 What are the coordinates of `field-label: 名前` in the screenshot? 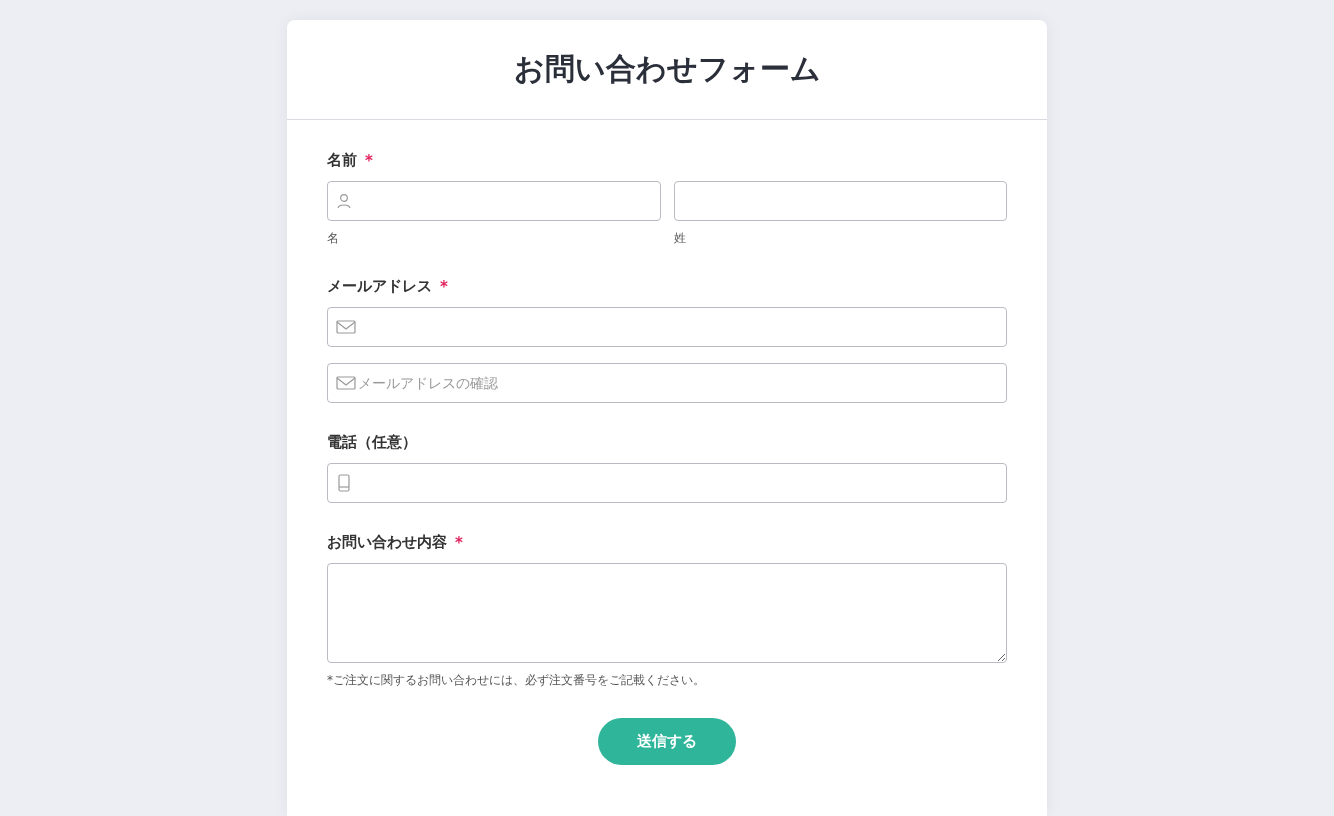 It's located at (342, 160).